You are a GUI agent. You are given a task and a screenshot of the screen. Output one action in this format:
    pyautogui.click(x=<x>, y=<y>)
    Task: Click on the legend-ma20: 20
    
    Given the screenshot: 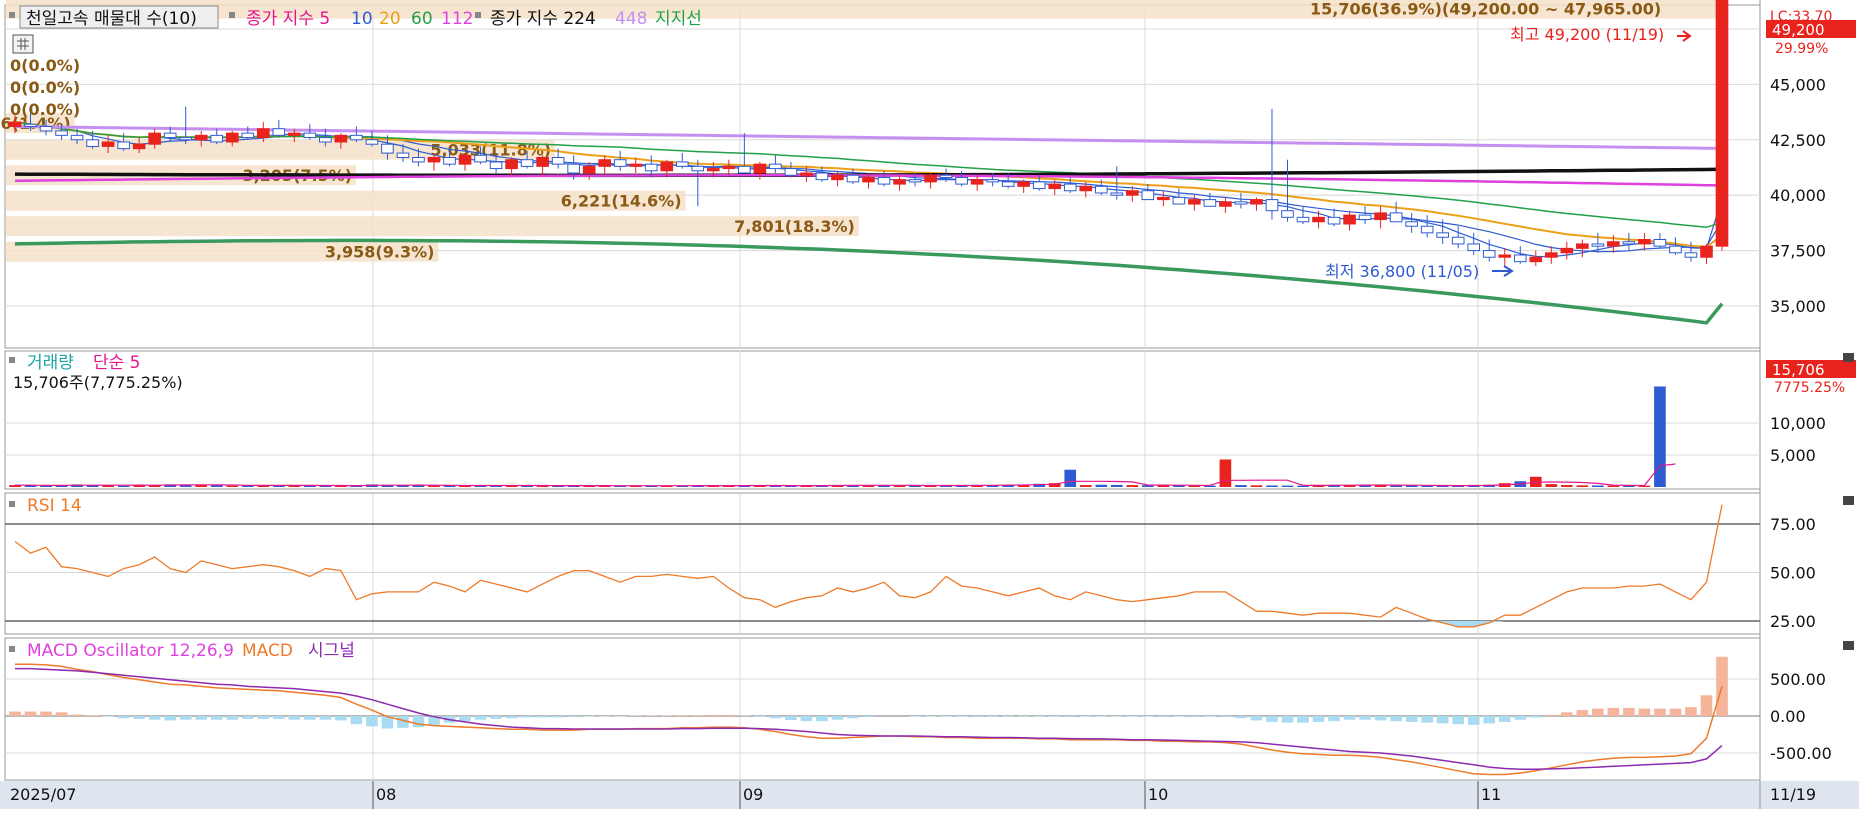 What is the action you would take?
    pyautogui.click(x=390, y=19)
    